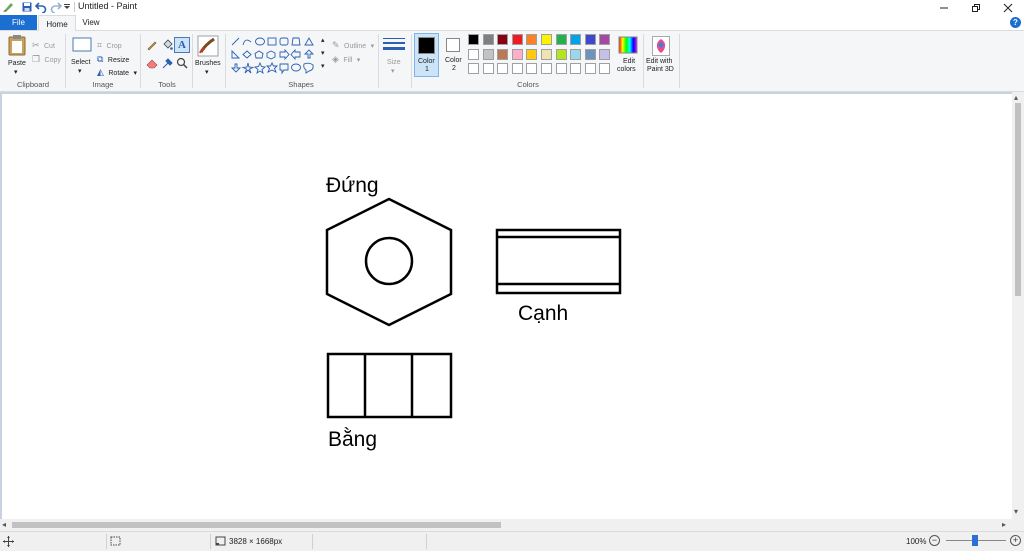  What do you see at coordinates (1015, 22) in the screenshot?
I see `help-icon: ?` at bounding box center [1015, 22].